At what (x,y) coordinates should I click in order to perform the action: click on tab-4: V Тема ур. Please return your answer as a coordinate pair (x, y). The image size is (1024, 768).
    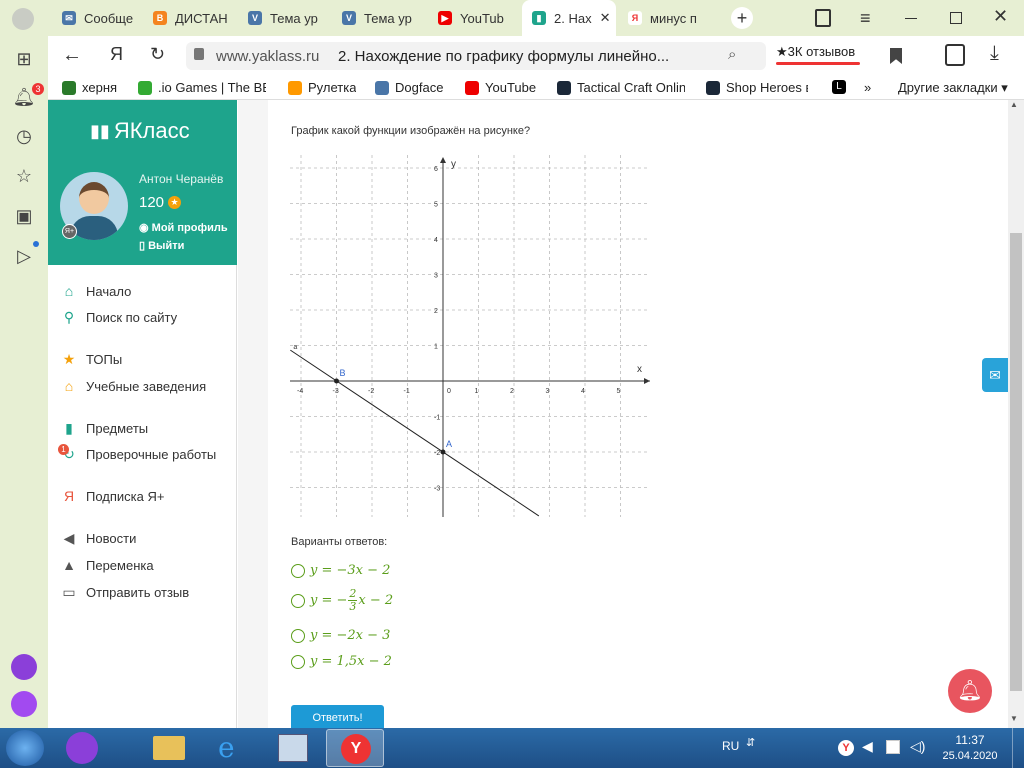
    Looking at the image, I should click on (378, 18).